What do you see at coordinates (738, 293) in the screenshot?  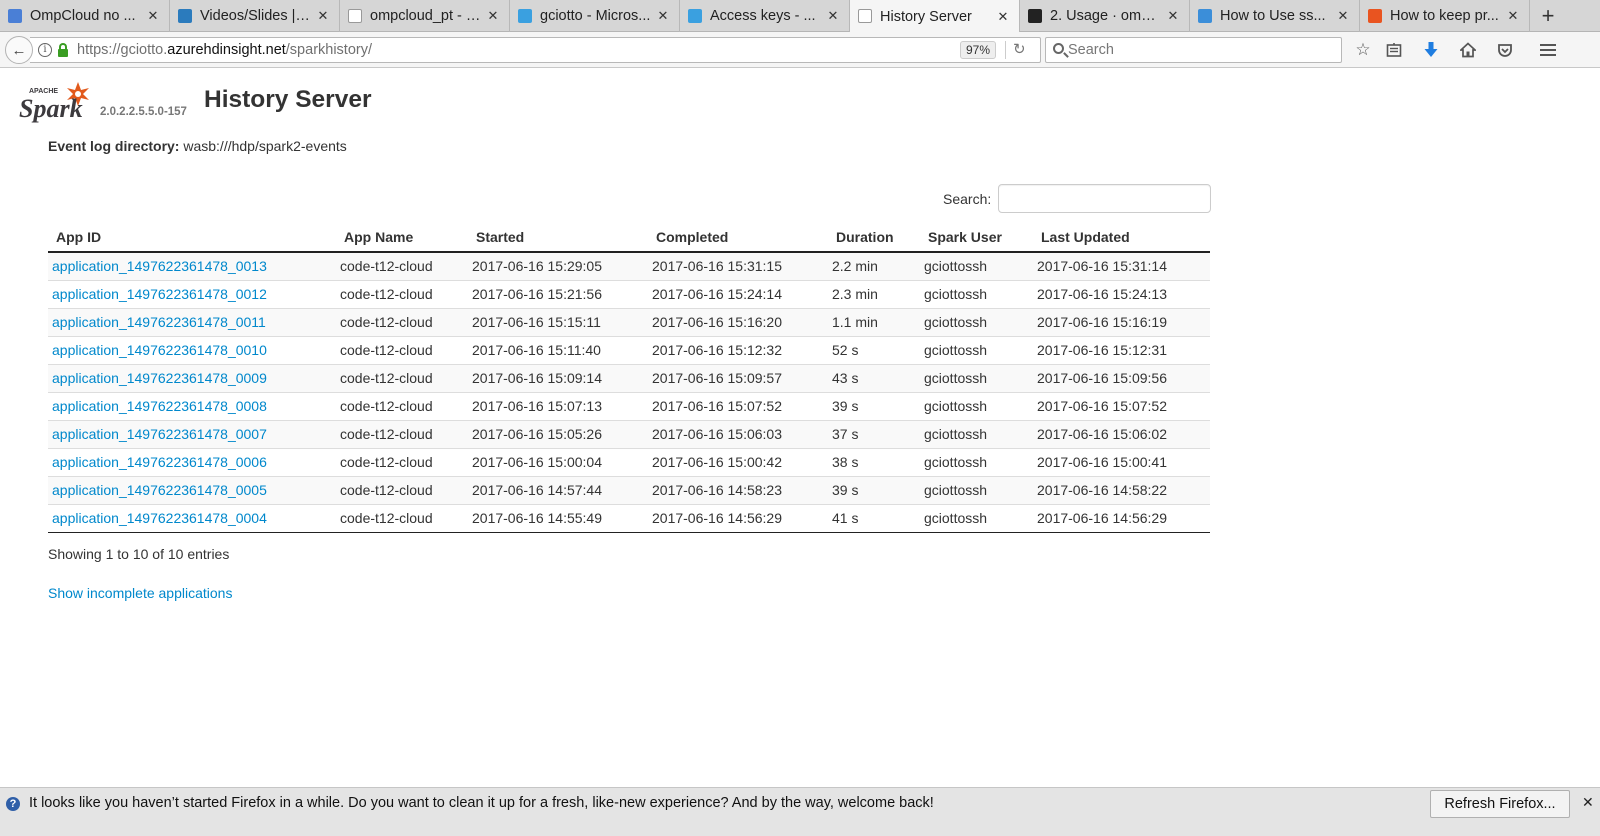 I see `cell-completed: 2017-06-16 15:24:14` at bounding box center [738, 293].